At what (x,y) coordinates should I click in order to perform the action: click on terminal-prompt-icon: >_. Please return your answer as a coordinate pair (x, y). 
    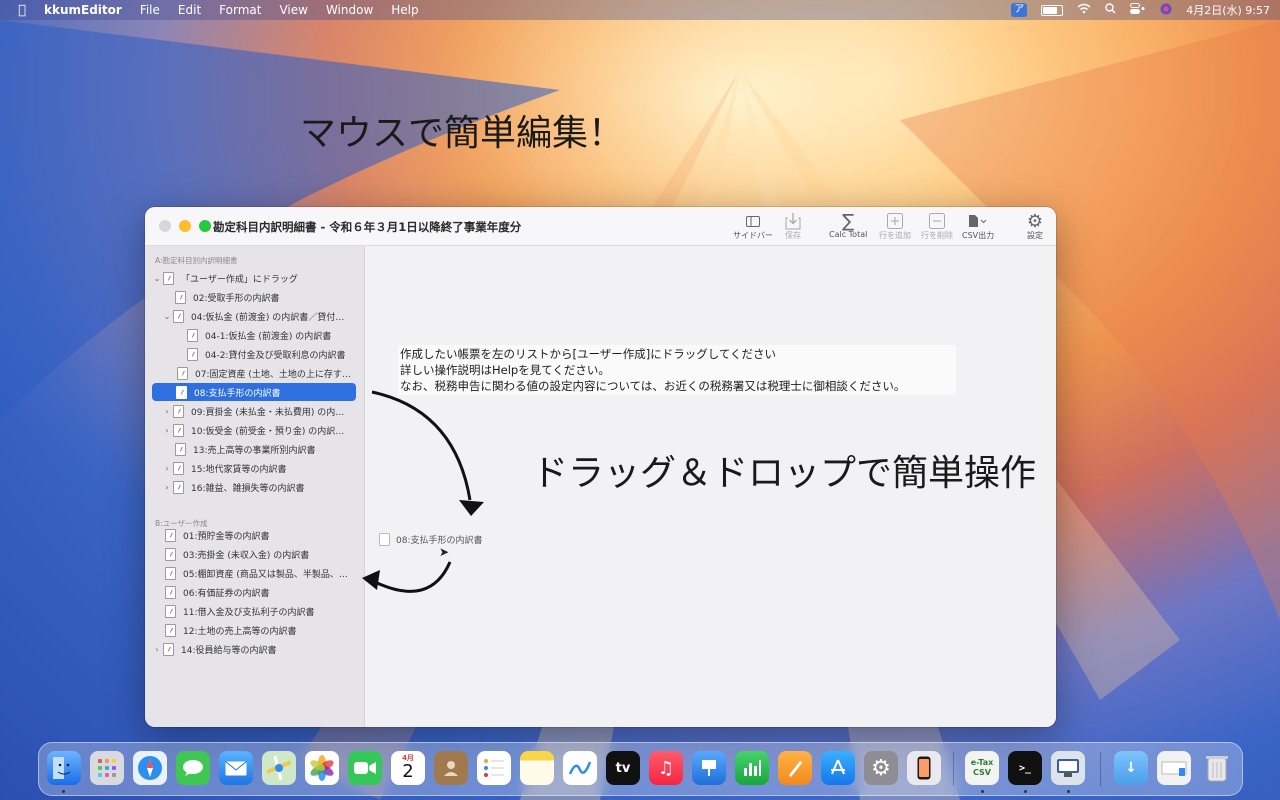
    Looking at the image, I should click on (1025, 768).